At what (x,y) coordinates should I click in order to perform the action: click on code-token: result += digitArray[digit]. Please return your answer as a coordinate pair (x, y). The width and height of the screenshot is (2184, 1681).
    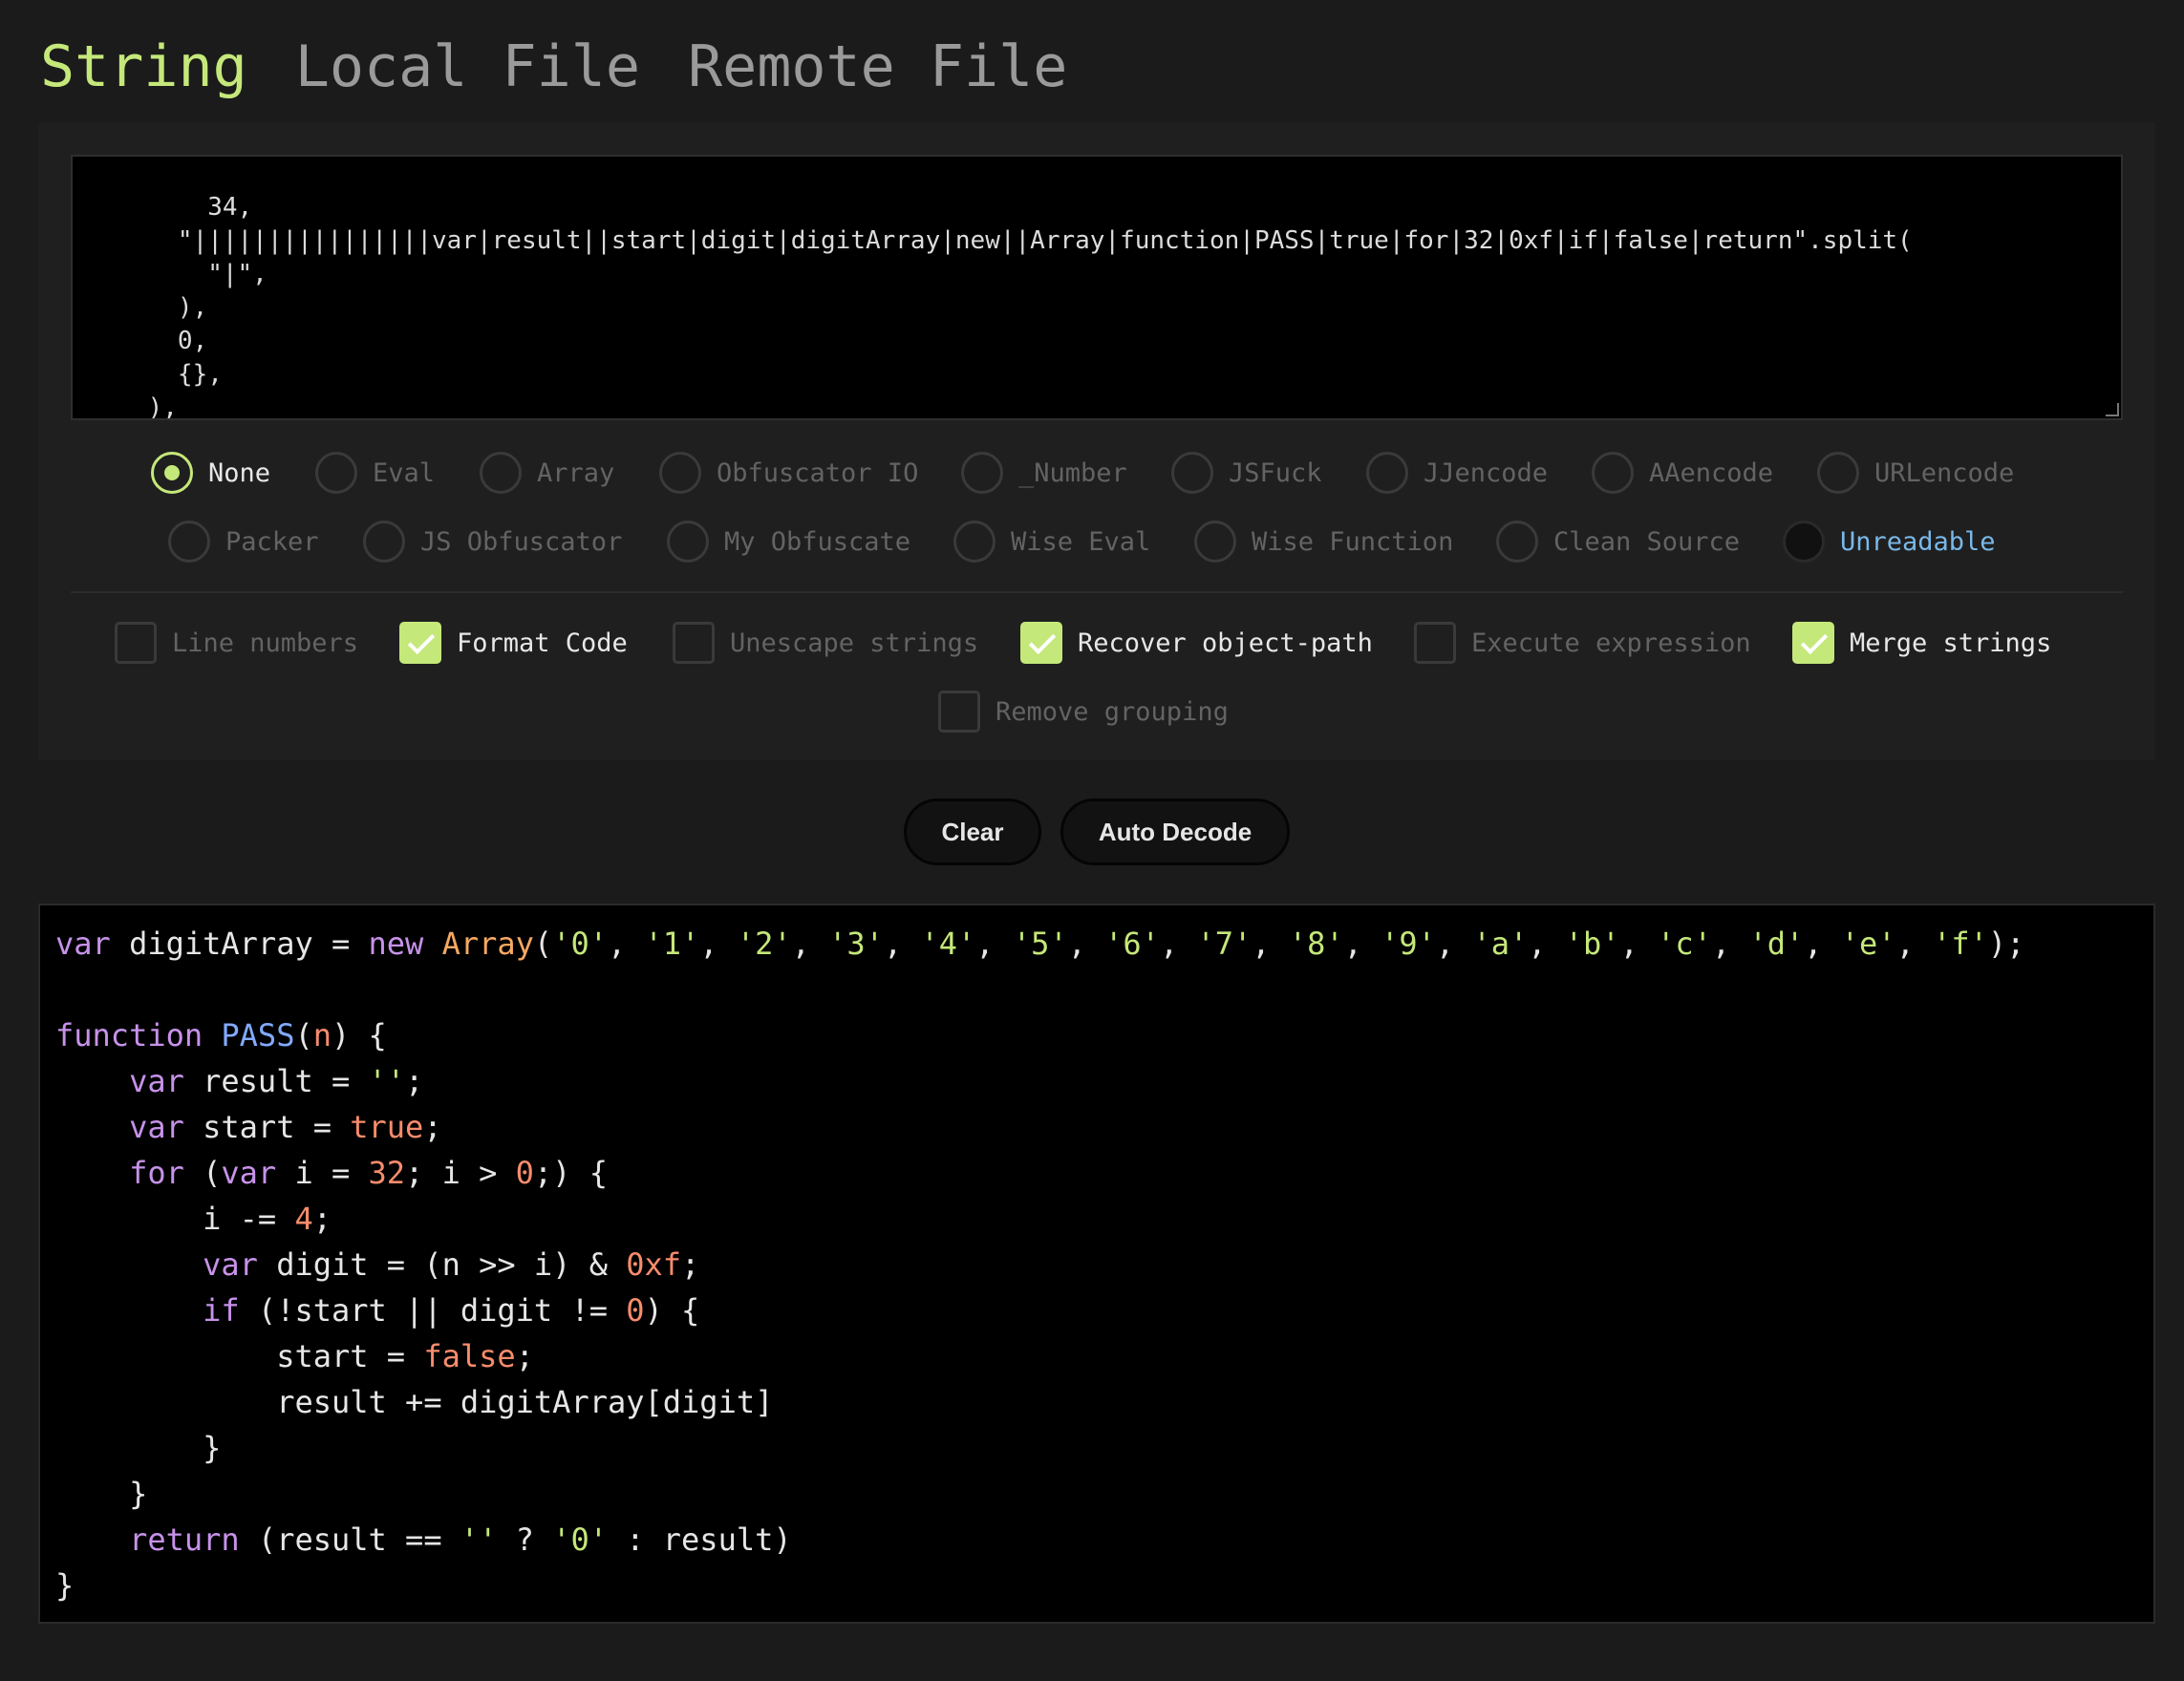
    Looking at the image, I should click on (415, 1402).